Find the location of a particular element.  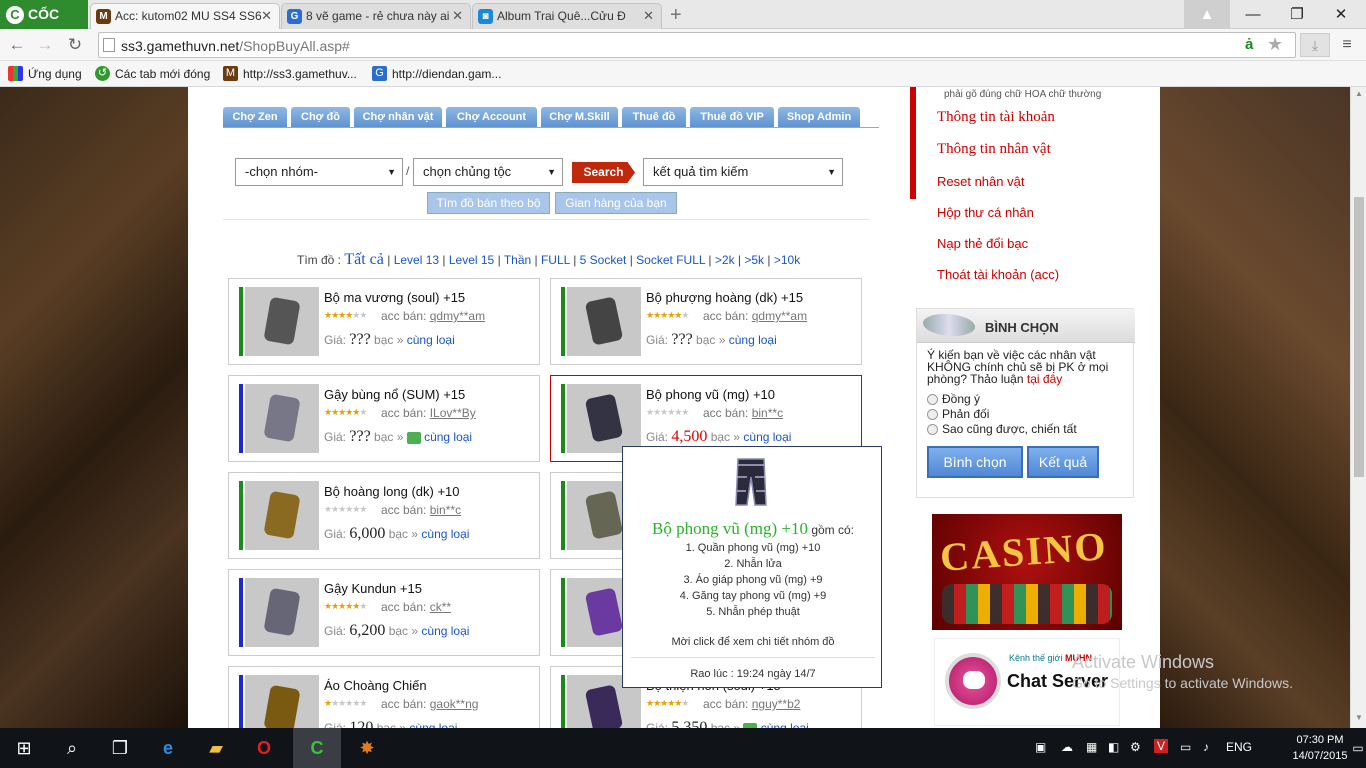

reset-character-link: Reset nhân vật is located at coordinates (980, 181).